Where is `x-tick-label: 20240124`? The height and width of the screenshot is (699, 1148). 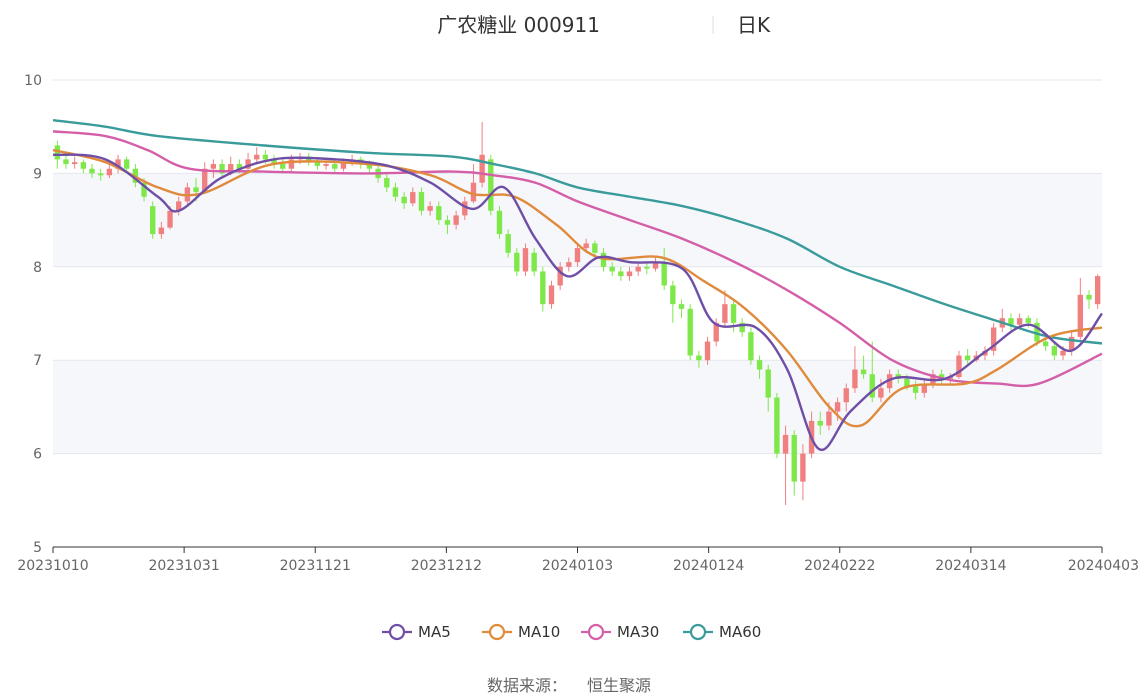
x-tick-label: 20240124 is located at coordinates (708, 566).